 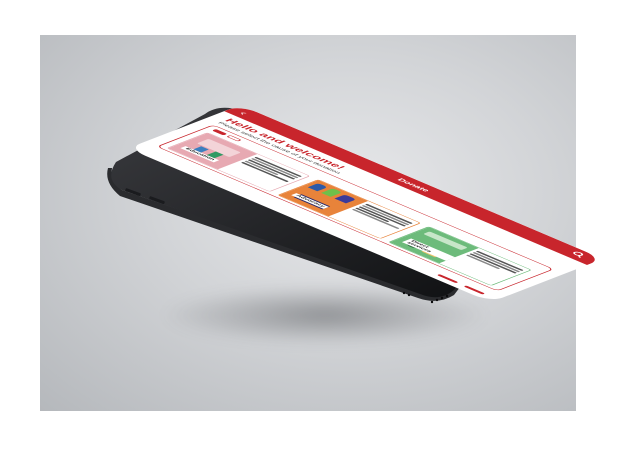 What do you see at coordinates (578, 254) in the screenshot?
I see `search-icon` at bounding box center [578, 254].